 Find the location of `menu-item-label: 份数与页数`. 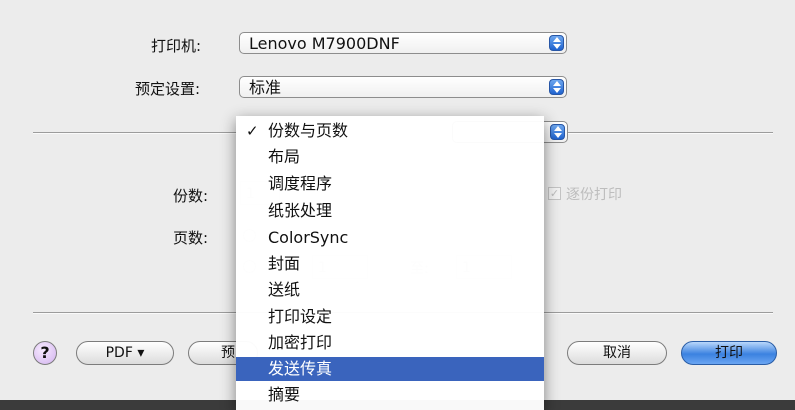

menu-item-label: 份数与页数 is located at coordinates (308, 130).